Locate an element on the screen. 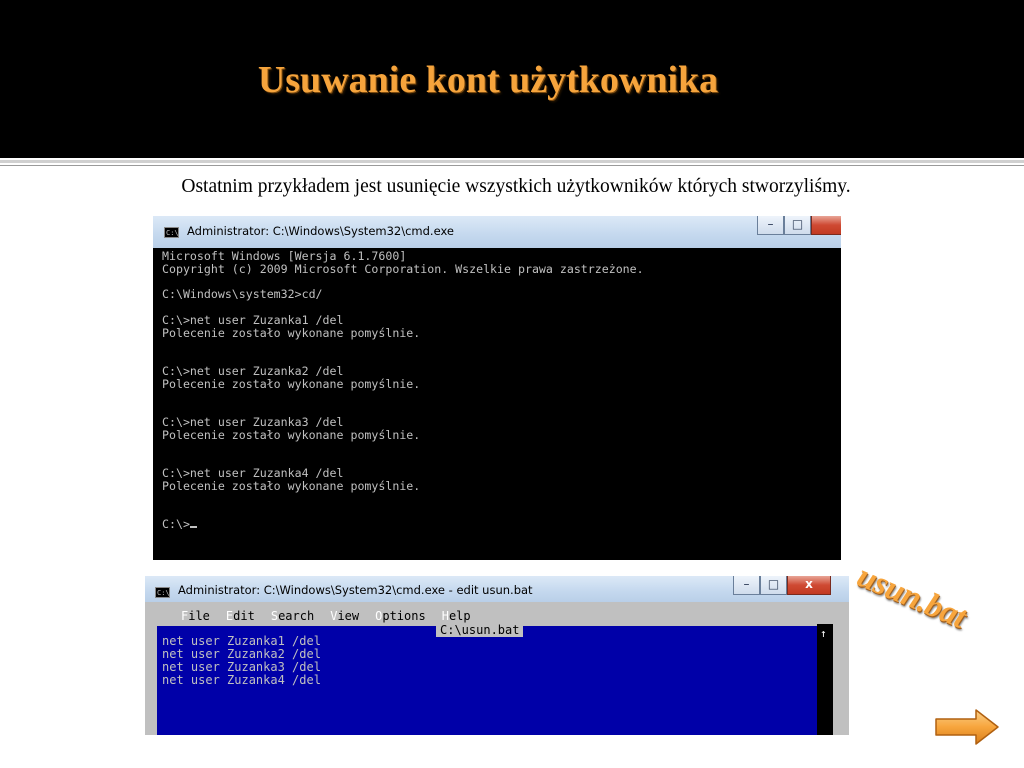  console-line: C:\Windows\system32>cd/ is located at coordinates (242, 294).